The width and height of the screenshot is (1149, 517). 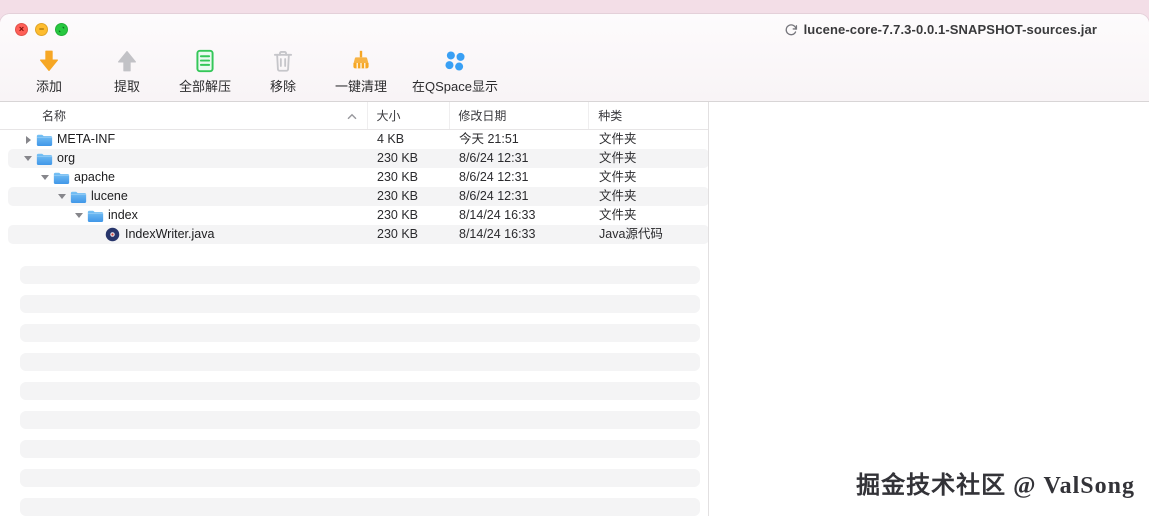 I want to click on column-header-date: 修改日期, so click(x=520, y=115).